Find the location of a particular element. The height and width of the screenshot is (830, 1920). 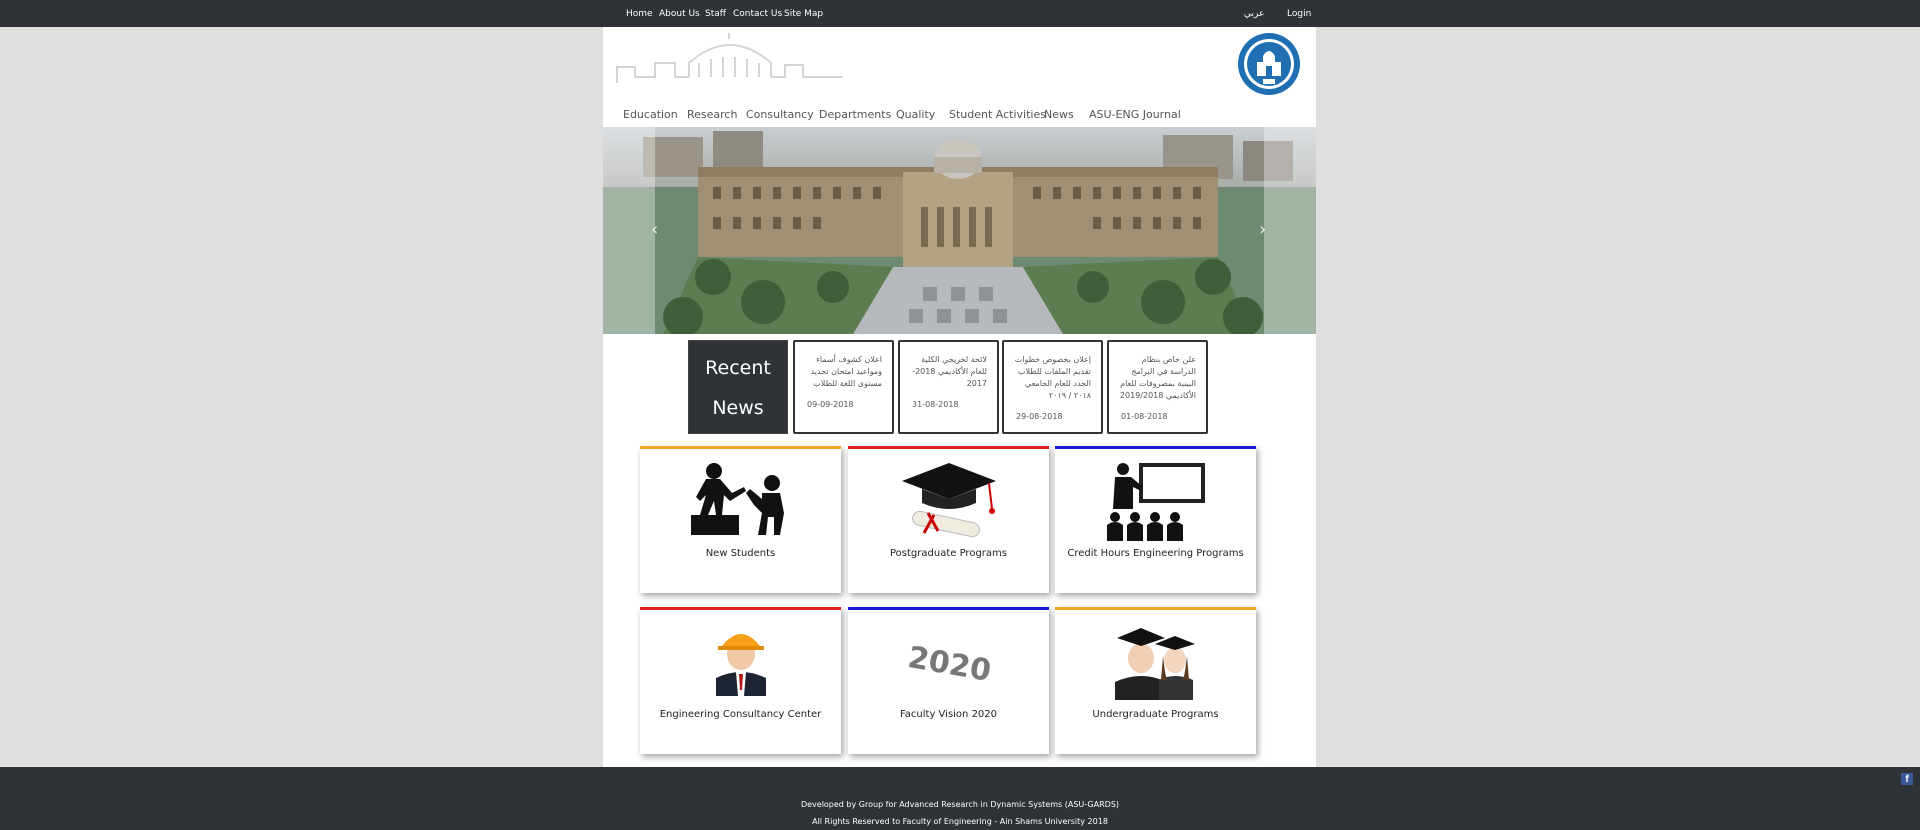

news-item-date: 29-08-2018 is located at coordinates (1039, 416).